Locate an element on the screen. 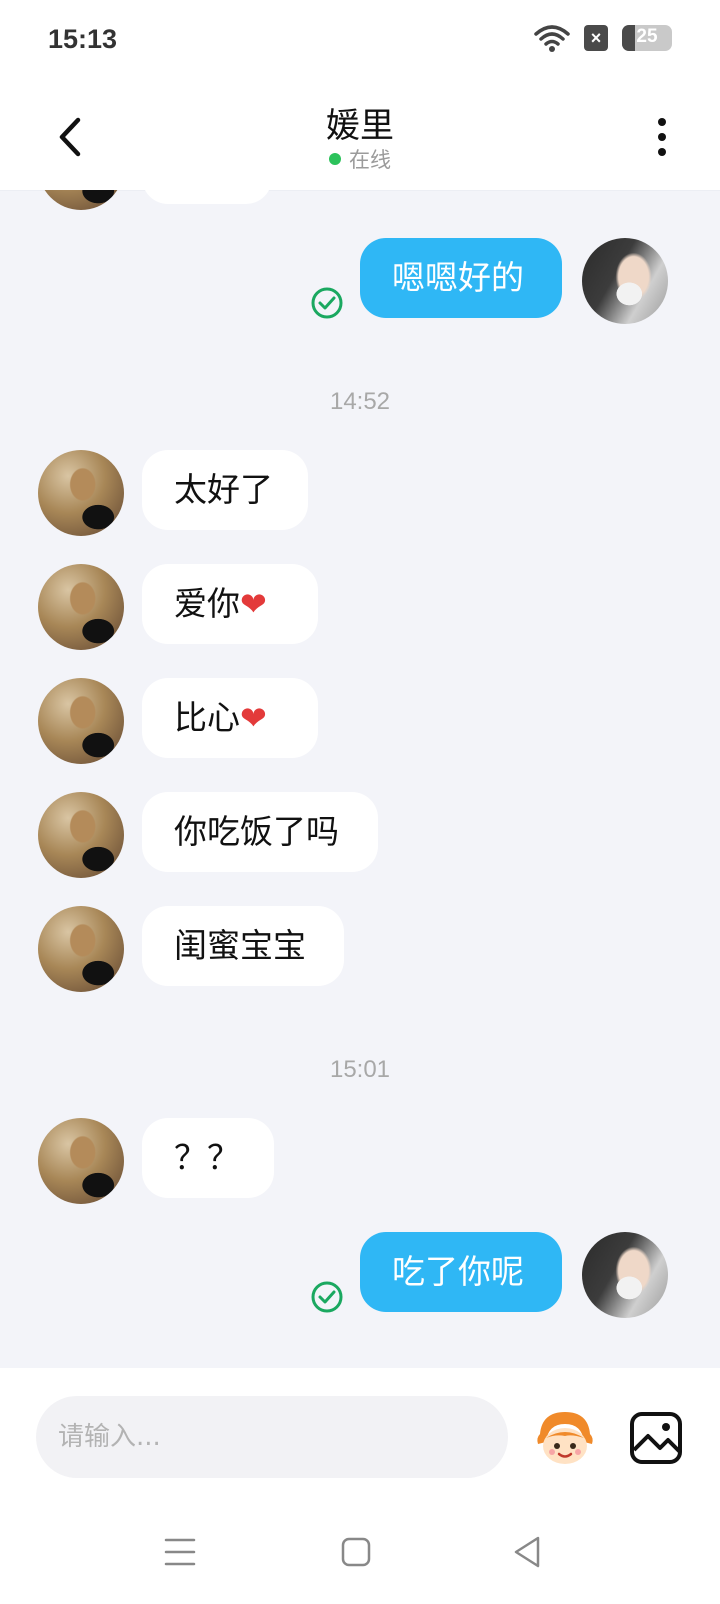 This screenshot has height=1604, width=720. battery-level: 25 is located at coordinates (647, 36).